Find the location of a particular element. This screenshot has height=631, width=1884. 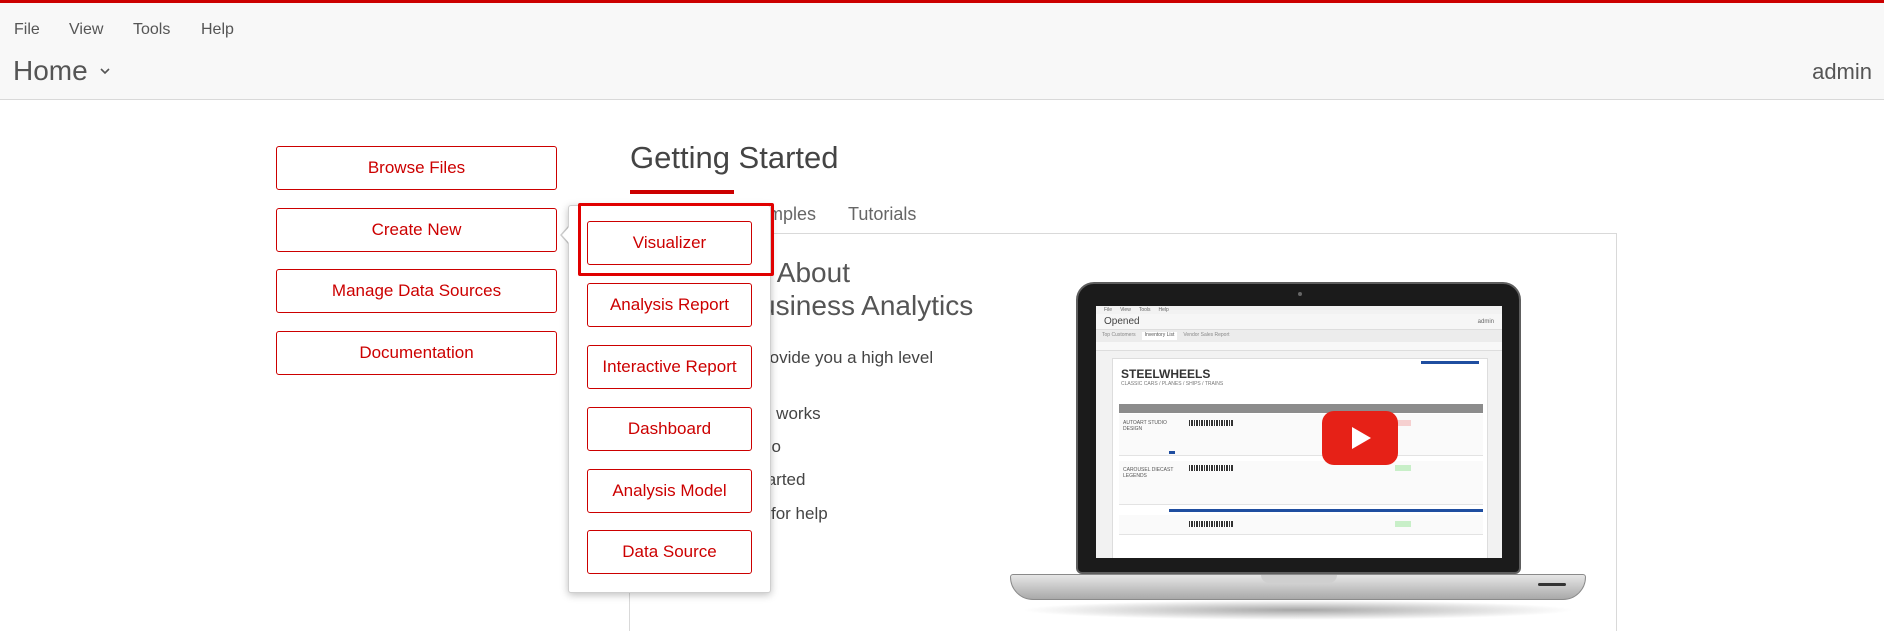

preview-report-subtitle: CLASSIC CARS / PLANES / SHIPS / TRAINS is located at coordinates (1172, 384).